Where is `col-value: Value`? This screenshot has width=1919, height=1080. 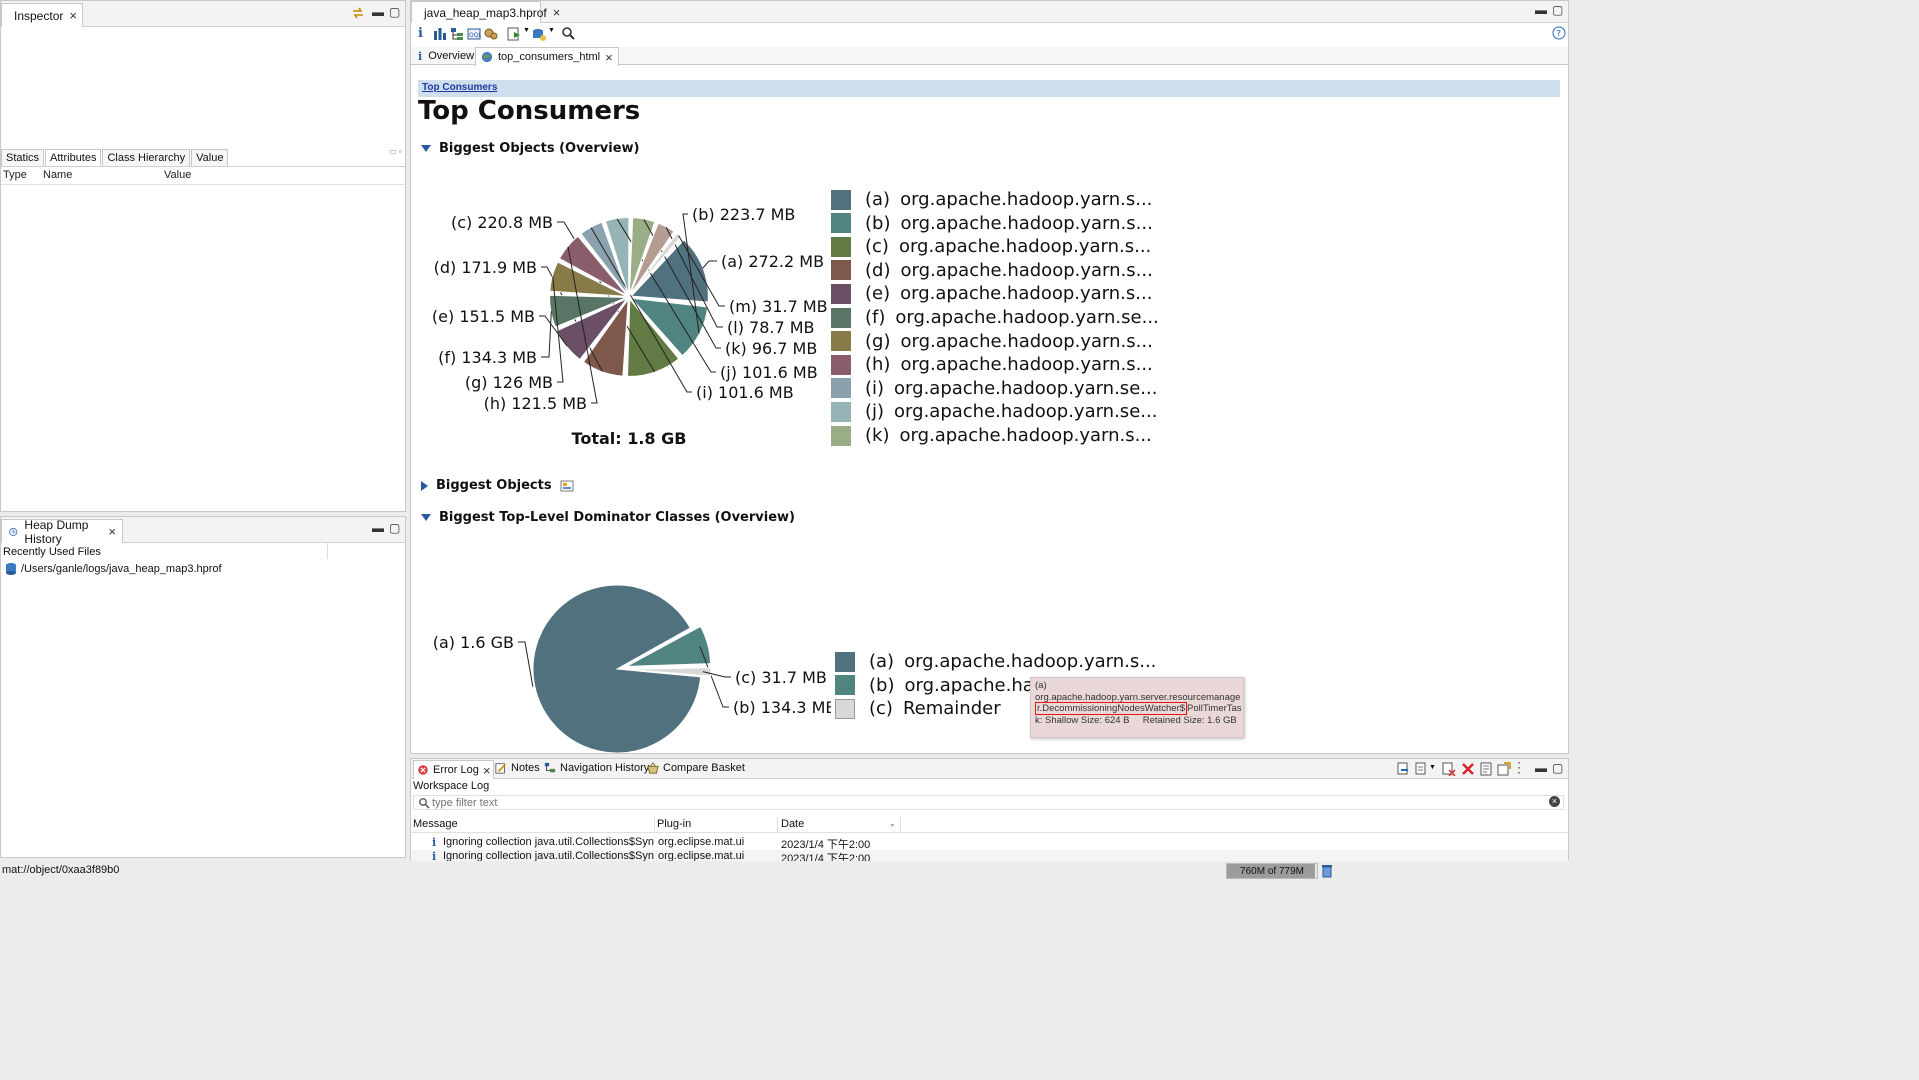
col-value: Value is located at coordinates (177, 175).